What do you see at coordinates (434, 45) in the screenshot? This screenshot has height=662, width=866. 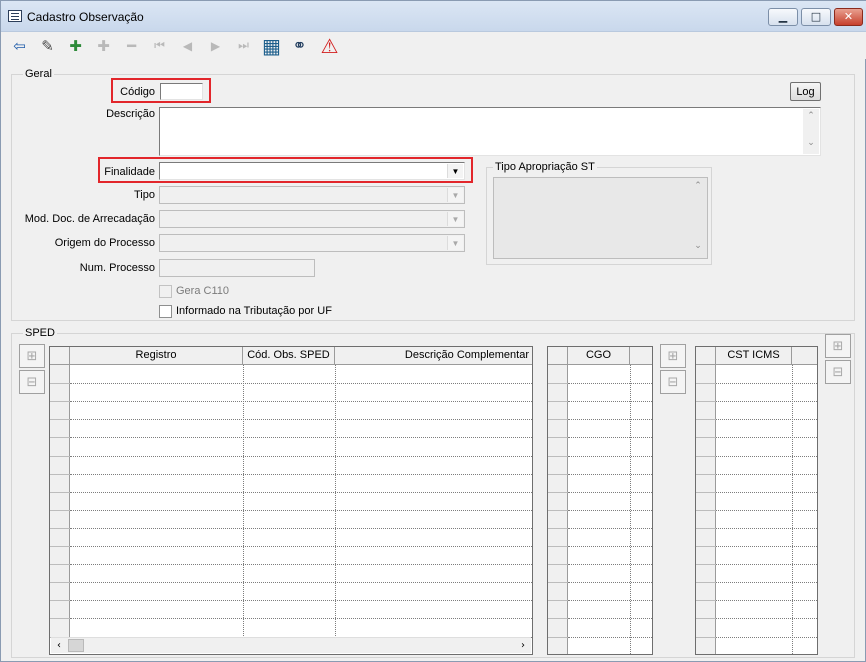 I see `toolbar: ⇦ ✎ ✚ ✚ ━ ⏮ ◀ ▶ ⏭ ▦ ⚭ ⚠` at bounding box center [434, 45].